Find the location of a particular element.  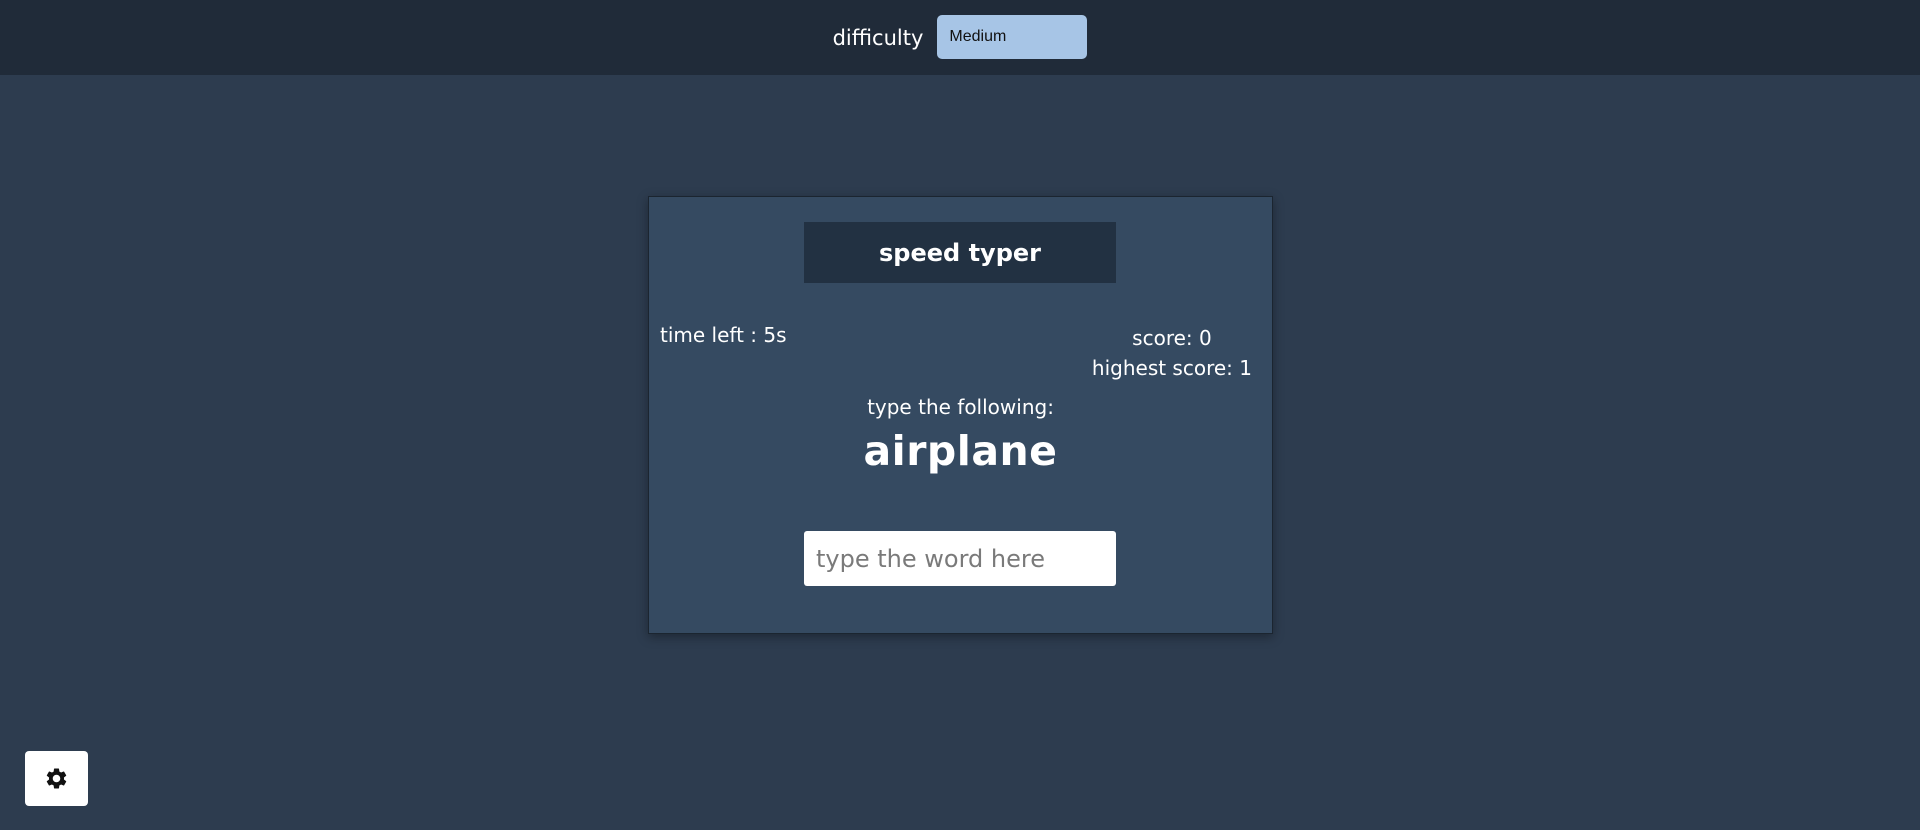

score-display: score: 0 is located at coordinates (1172, 338).